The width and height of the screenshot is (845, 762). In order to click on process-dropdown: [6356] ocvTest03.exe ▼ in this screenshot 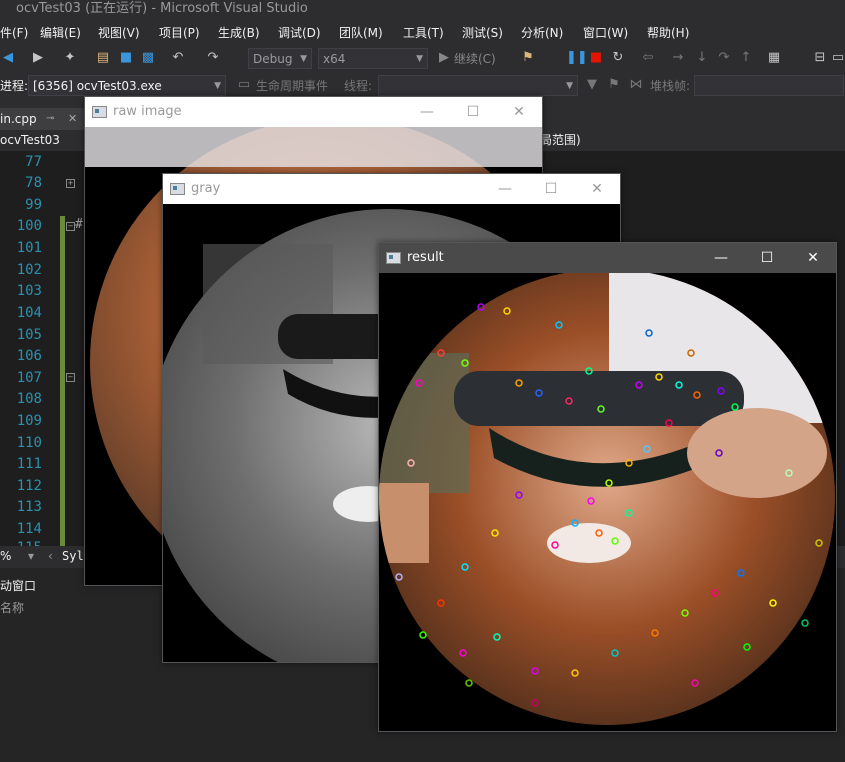, I will do `click(127, 85)`.